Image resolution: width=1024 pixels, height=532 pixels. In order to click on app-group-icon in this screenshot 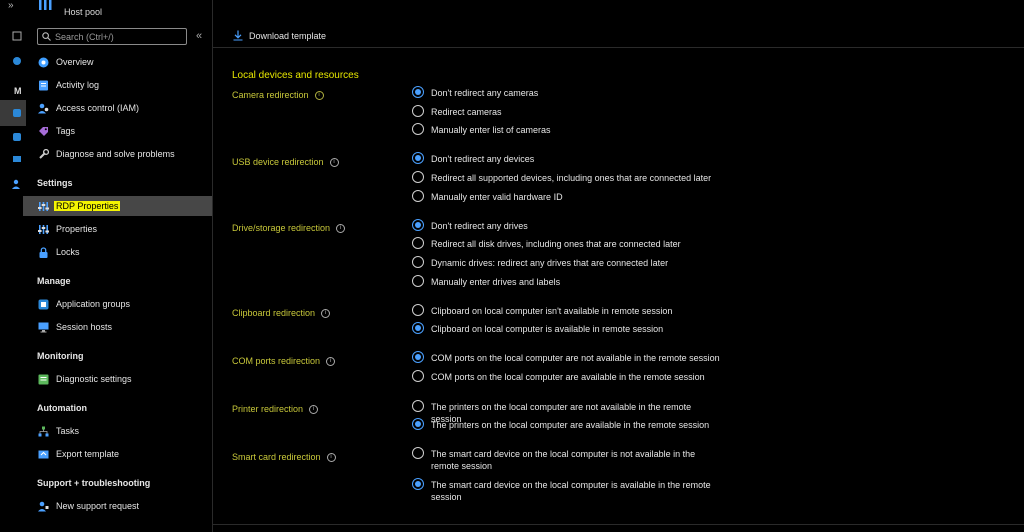, I will do `click(43, 304)`.